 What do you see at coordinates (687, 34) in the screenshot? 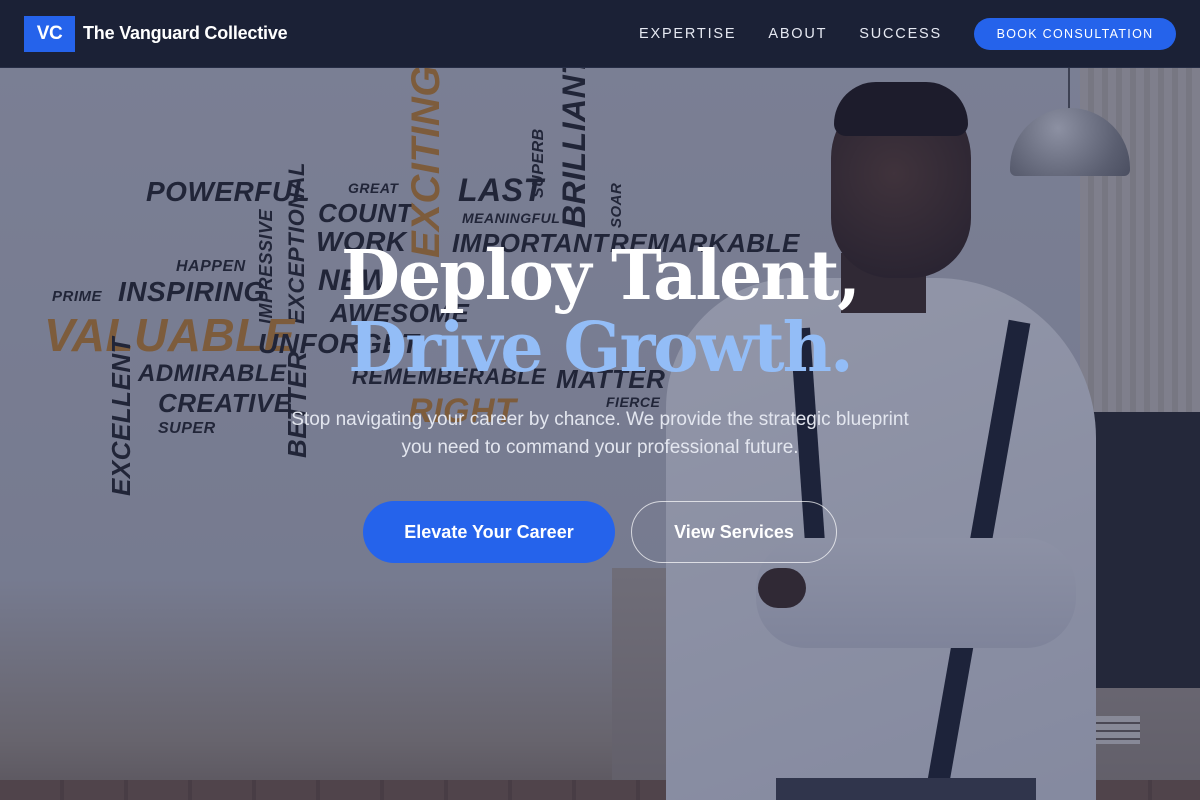
I see `nav-link-expertise: EXPERTISE` at bounding box center [687, 34].